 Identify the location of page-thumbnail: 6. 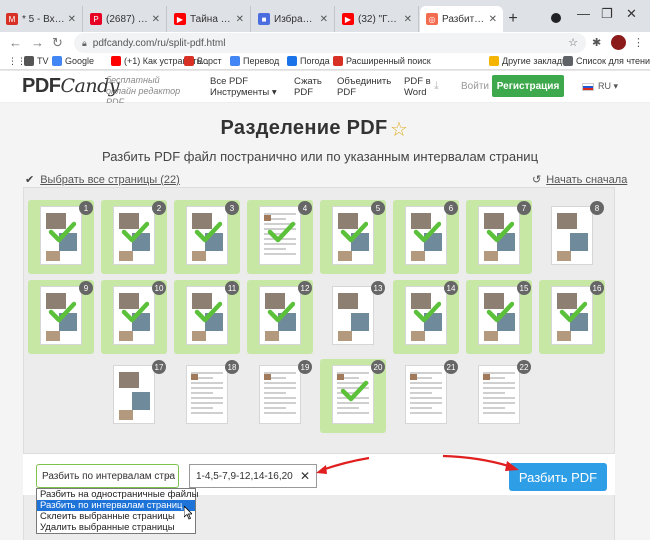
(426, 237).